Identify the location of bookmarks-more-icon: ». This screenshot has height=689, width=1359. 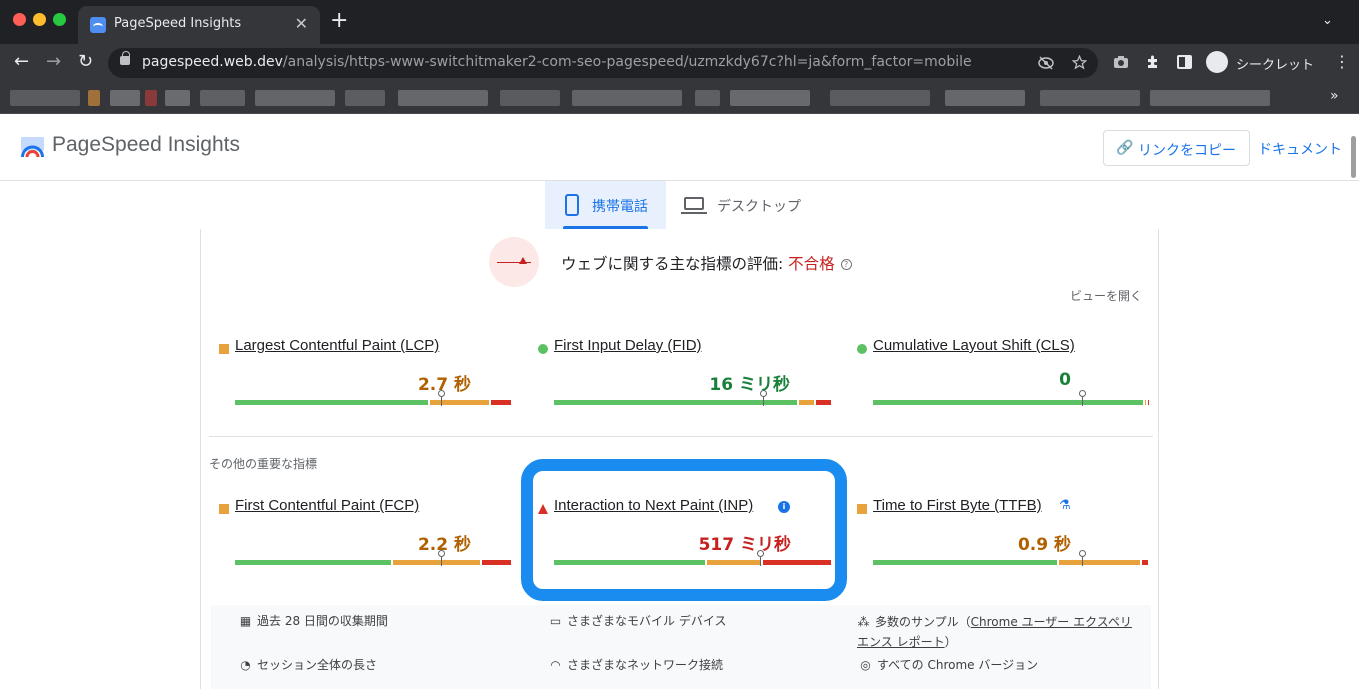
(1334, 96).